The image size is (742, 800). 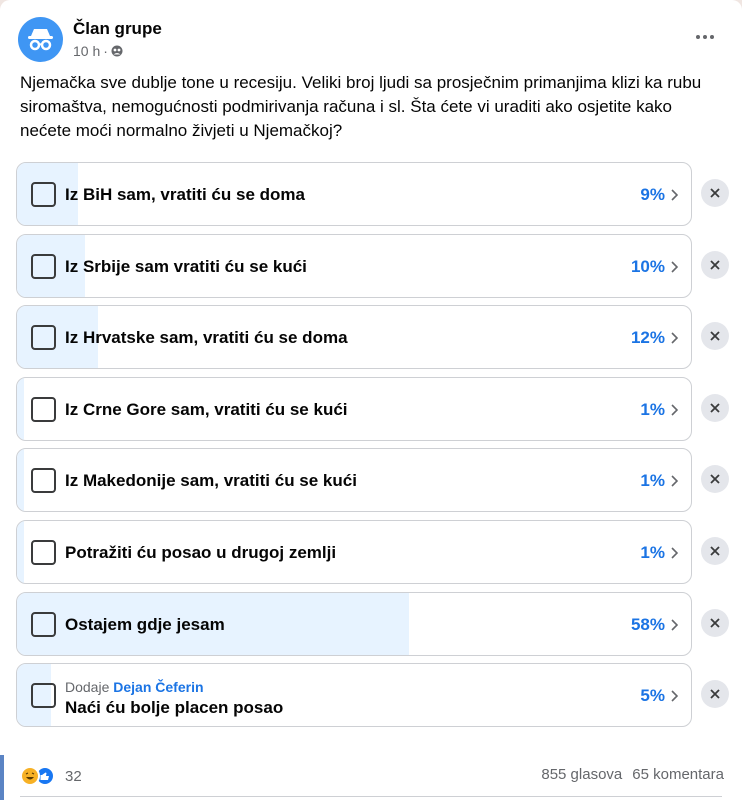 What do you see at coordinates (86, 51) in the screenshot?
I see `post-time: 10 h` at bounding box center [86, 51].